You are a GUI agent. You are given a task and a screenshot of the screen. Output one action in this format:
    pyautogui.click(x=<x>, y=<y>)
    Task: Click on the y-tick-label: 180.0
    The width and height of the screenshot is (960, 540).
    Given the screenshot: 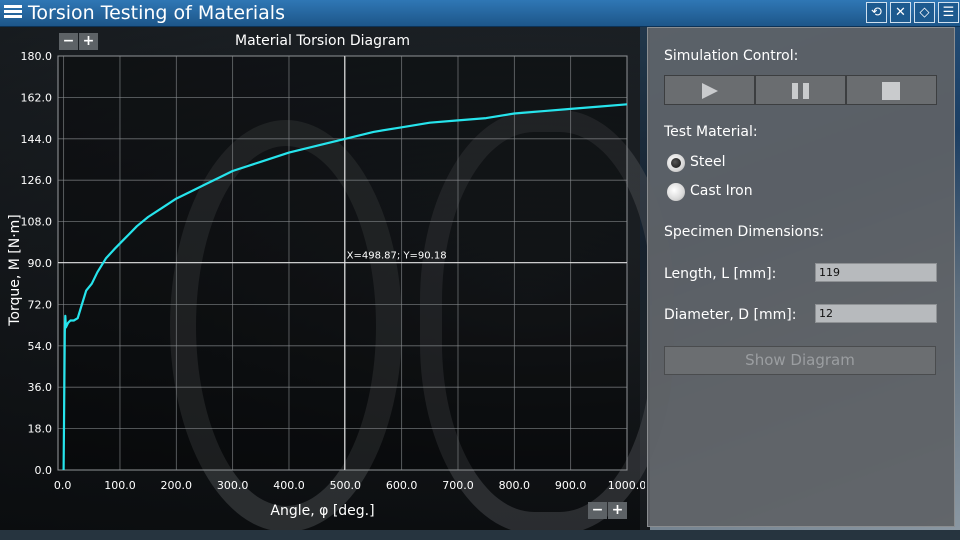 What is the action you would take?
    pyautogui.click(x=37, y=56)
    